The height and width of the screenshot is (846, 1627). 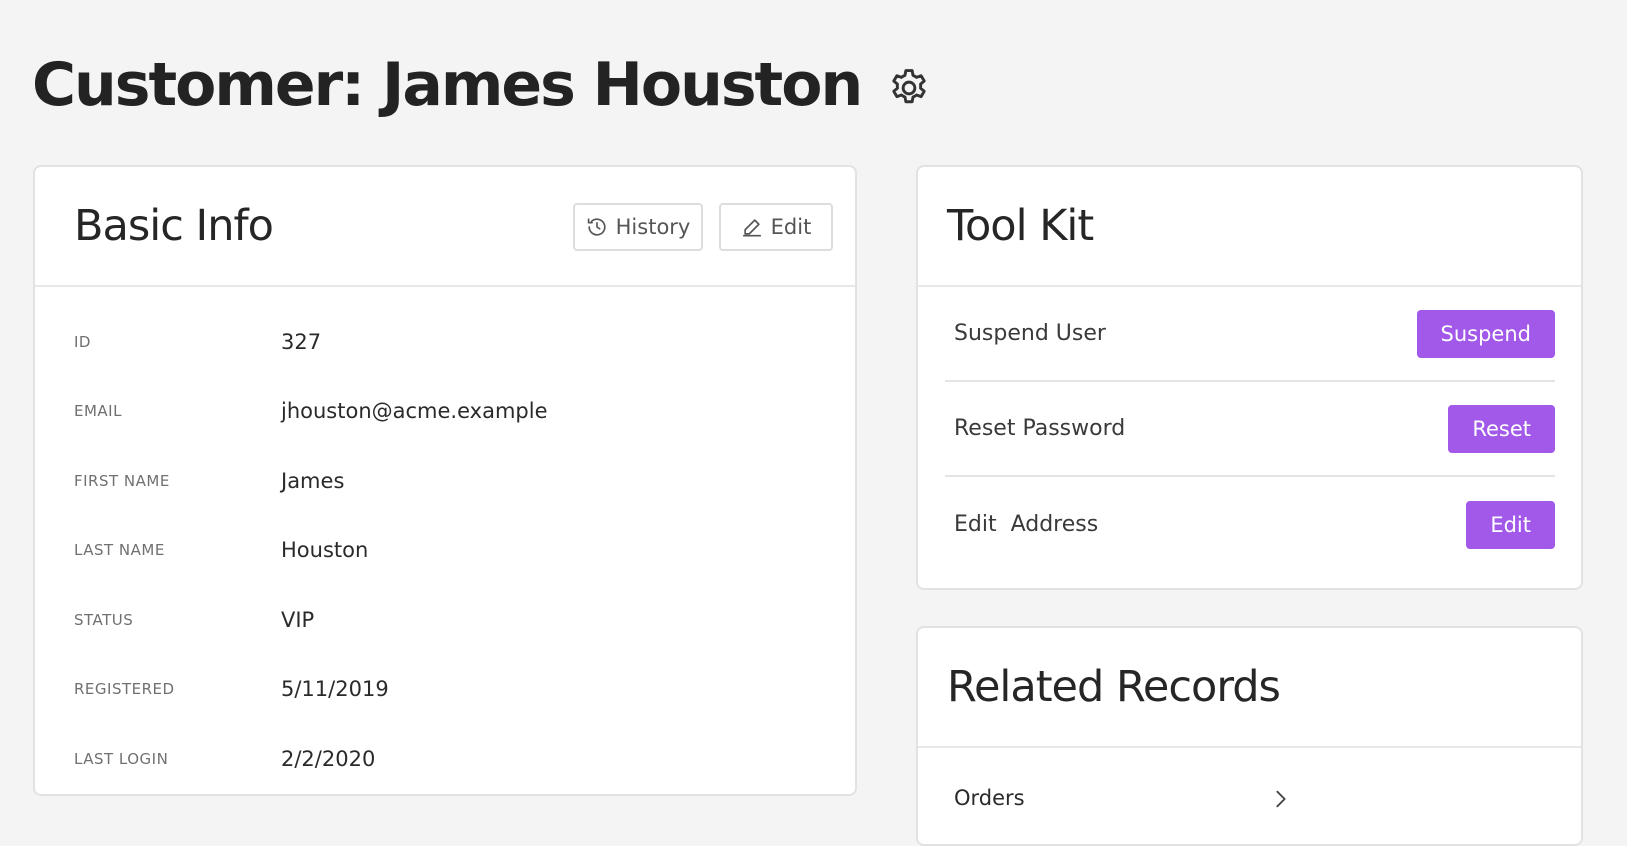 What do you see at coordinates (447, 85) in the screenshot?
I see `page-title: Customer: James Houston` at bounding box center [447, 85].